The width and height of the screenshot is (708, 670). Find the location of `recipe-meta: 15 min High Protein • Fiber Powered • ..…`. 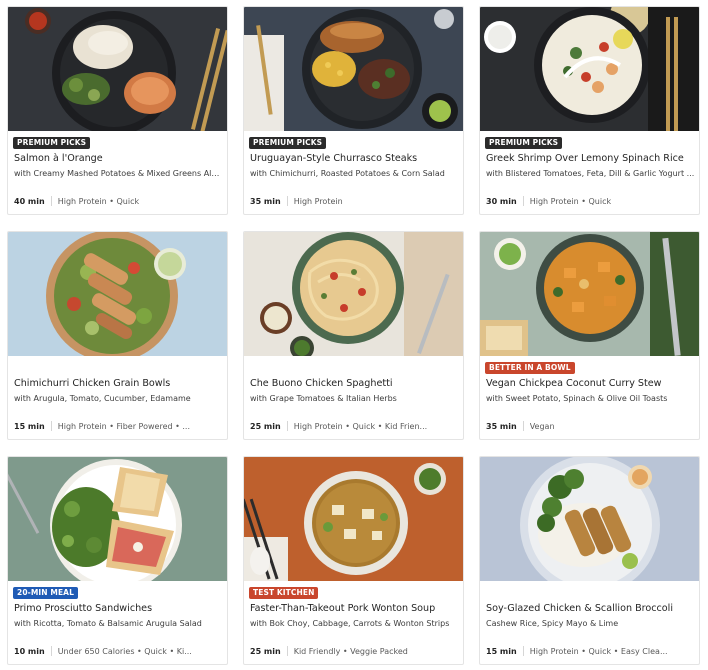

recipe-meta: 15 min High Protein • Fiber Powered • ..… is located at coordinates (119, 426).